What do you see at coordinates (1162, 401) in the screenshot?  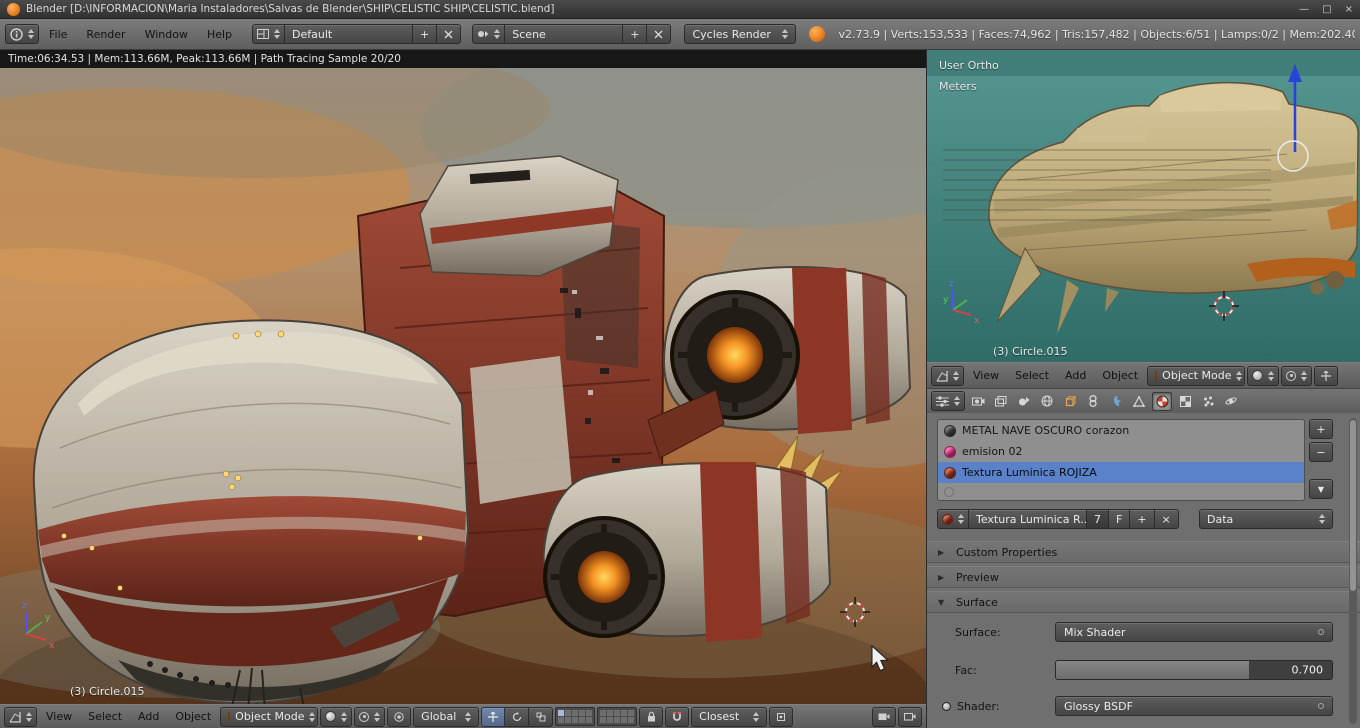 I see `tab-material` at bounding box center [1162, 401].